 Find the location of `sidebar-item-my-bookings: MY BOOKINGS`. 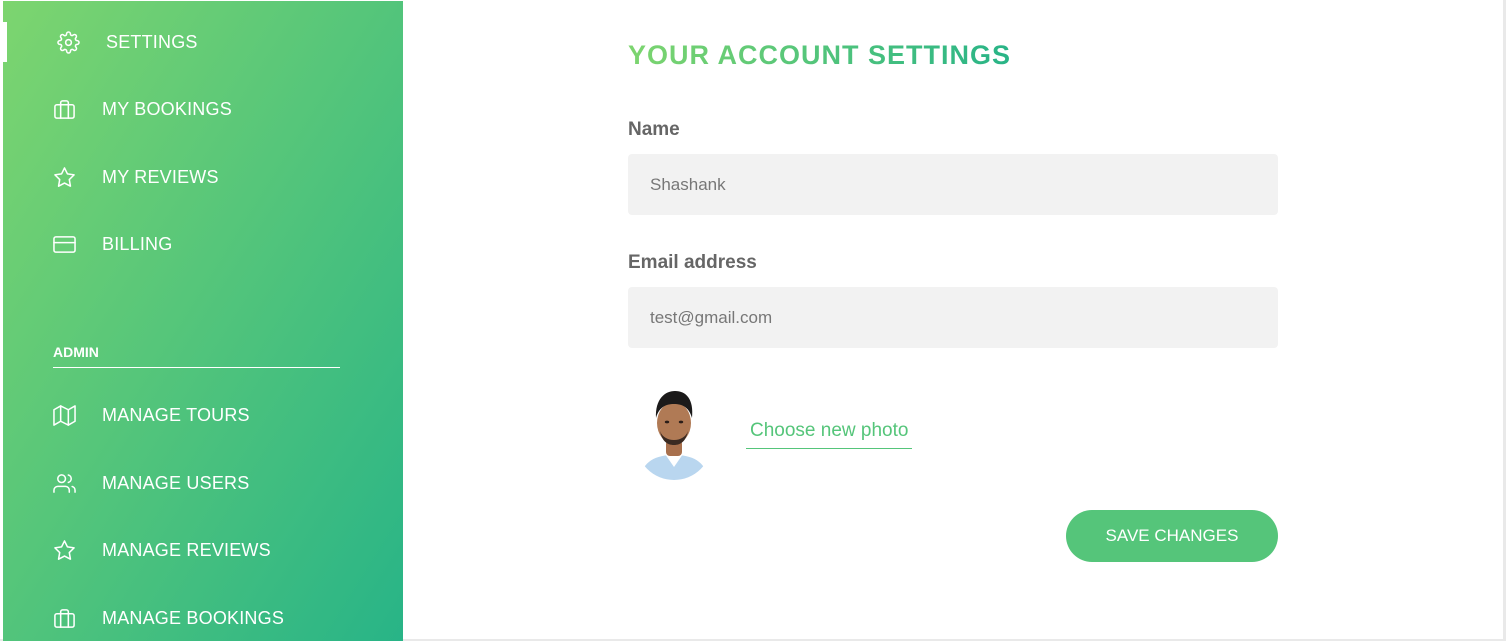

sidebar-item-my-bookings: MY BOOKINGS is located at coordinates (203, 109).